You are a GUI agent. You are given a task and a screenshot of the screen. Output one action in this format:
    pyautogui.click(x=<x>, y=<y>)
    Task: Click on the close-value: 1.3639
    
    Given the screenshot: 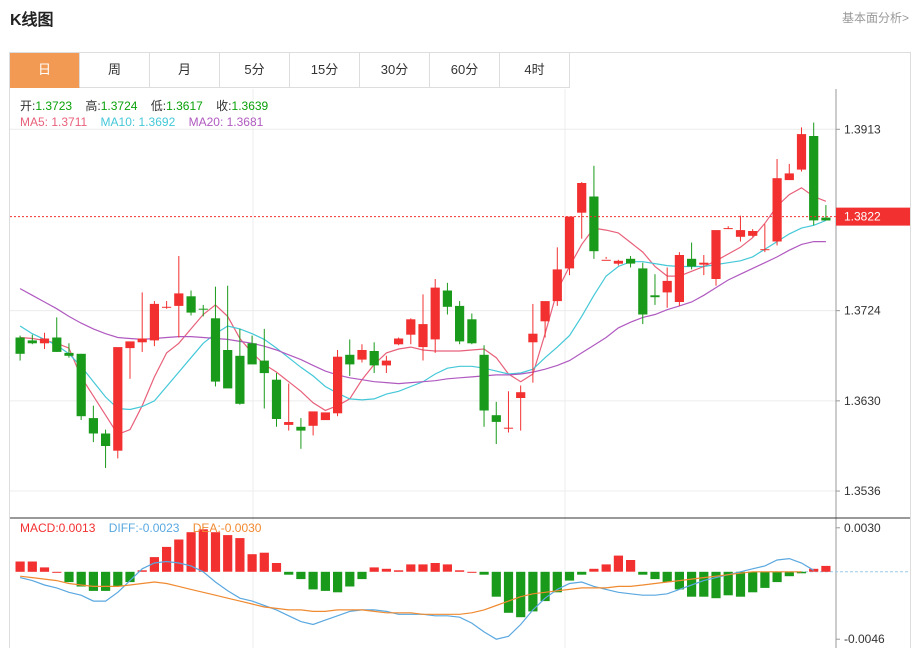 What is the action you would take?
    pyautogui.click(x=250, y=106)
    